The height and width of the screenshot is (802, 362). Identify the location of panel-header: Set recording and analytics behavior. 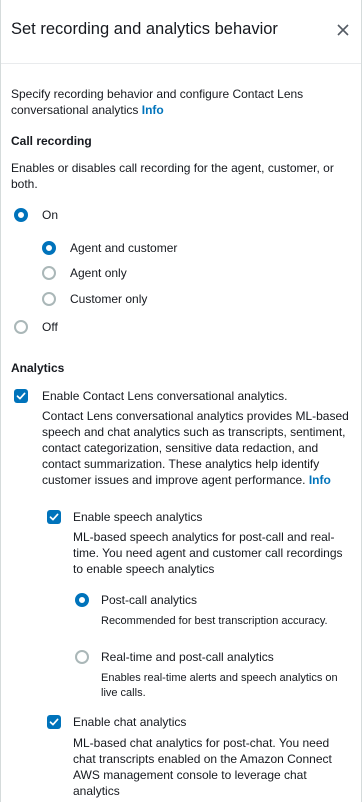
(181, 32).